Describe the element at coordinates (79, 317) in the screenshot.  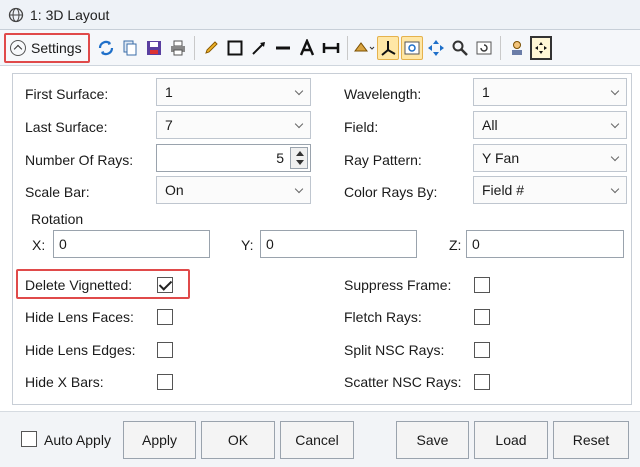
I see `hide-lens-faces-label: Hide Lens Faces:` at that location.